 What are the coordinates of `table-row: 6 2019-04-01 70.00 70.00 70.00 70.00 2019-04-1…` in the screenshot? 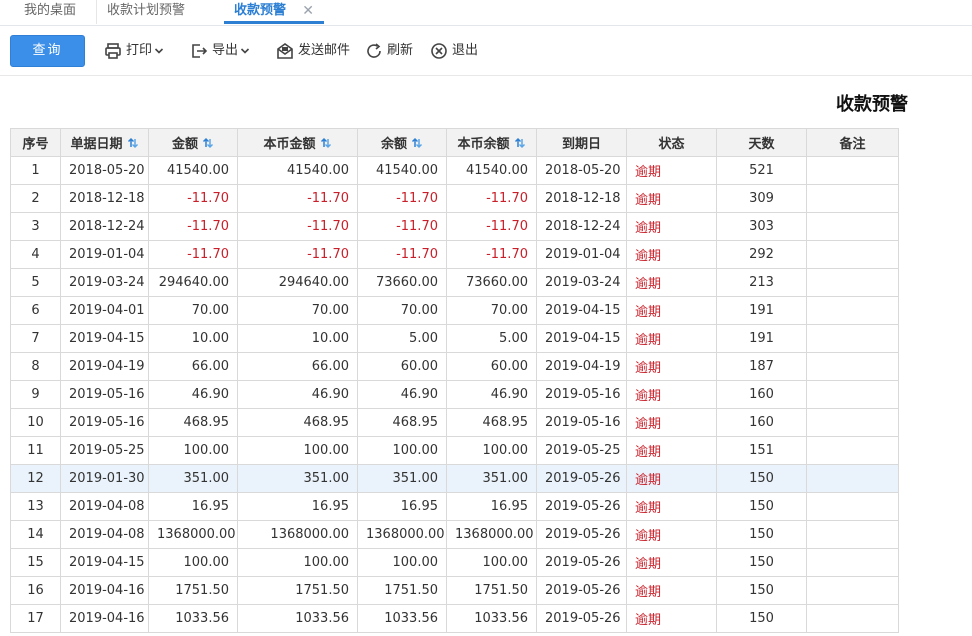 It's located at (454, 310).